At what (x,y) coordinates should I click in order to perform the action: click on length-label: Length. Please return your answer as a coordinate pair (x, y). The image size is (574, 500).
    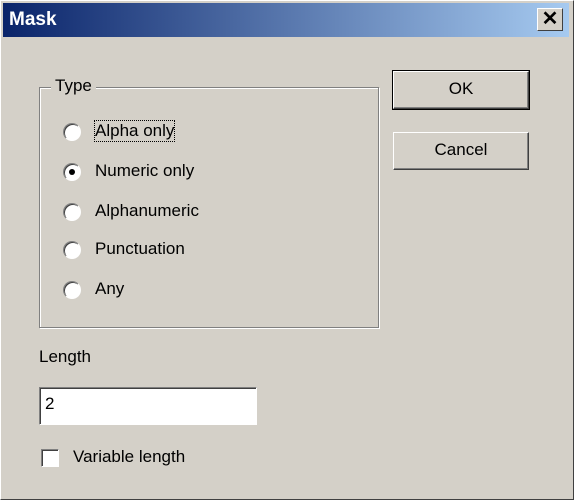
    Looking at the image, I should click on (65, 356).